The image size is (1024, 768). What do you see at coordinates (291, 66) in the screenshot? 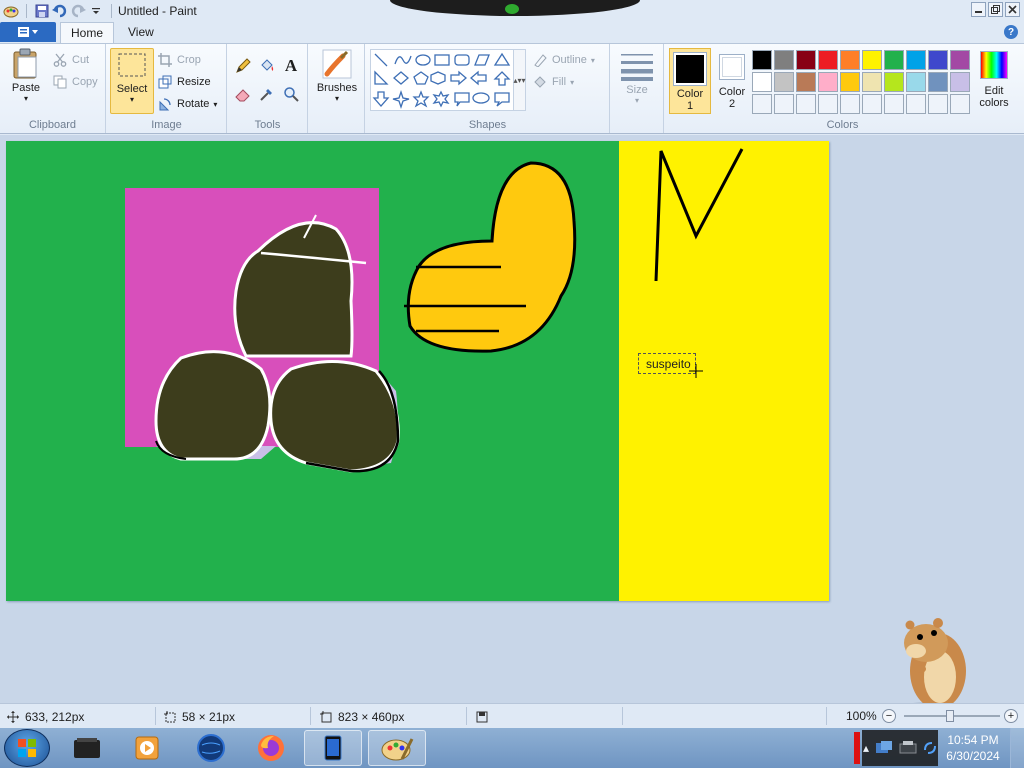
I see `text-tool-icon: A` at bounding box center [291, 66].